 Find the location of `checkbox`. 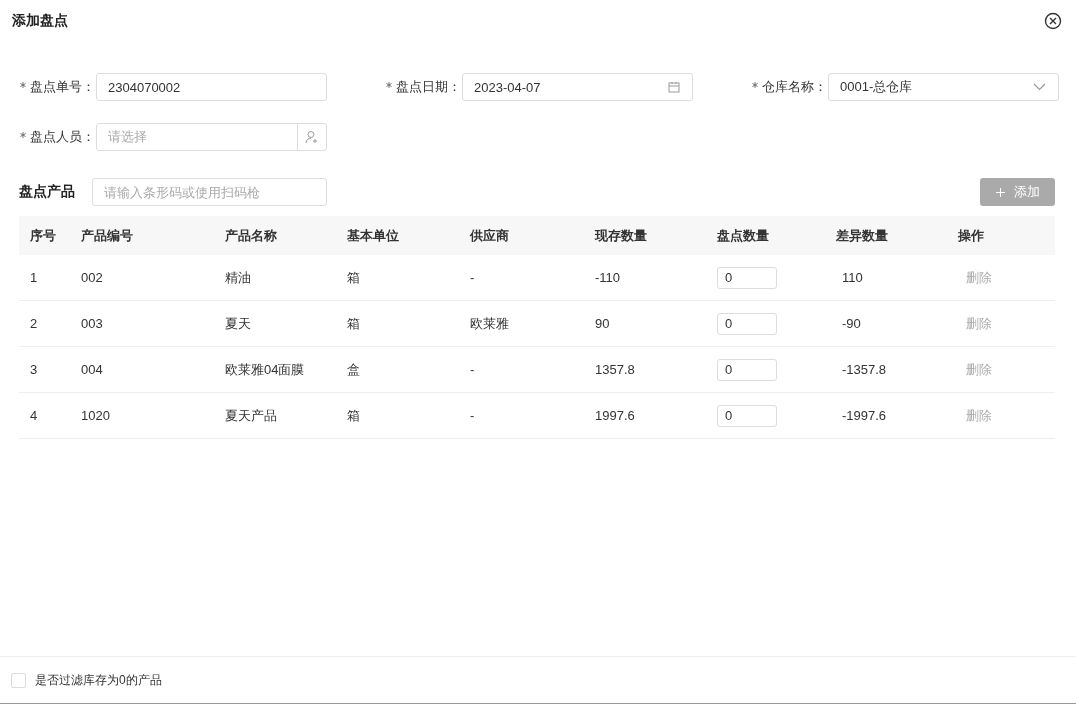

checkbox is located at coordinates (18, 680).